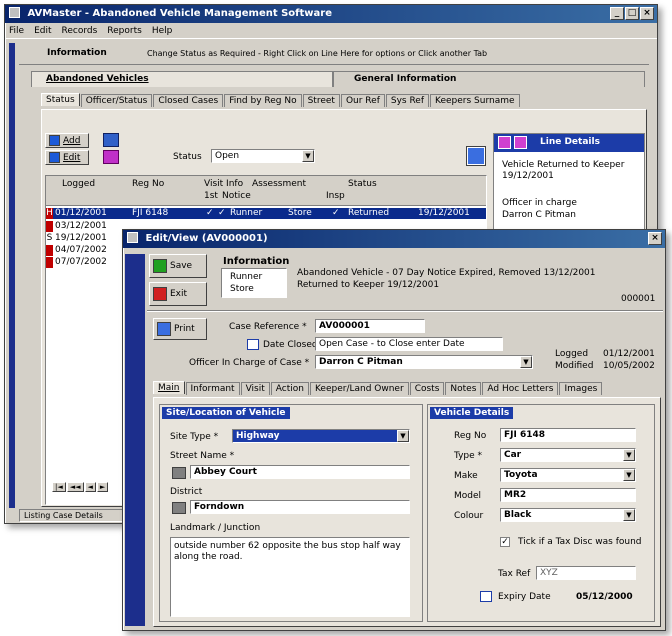  What do you see at coordinates (427, 388) in the screenshot?
I see `tab-costs: Costs` at bounding box center [427, 388].